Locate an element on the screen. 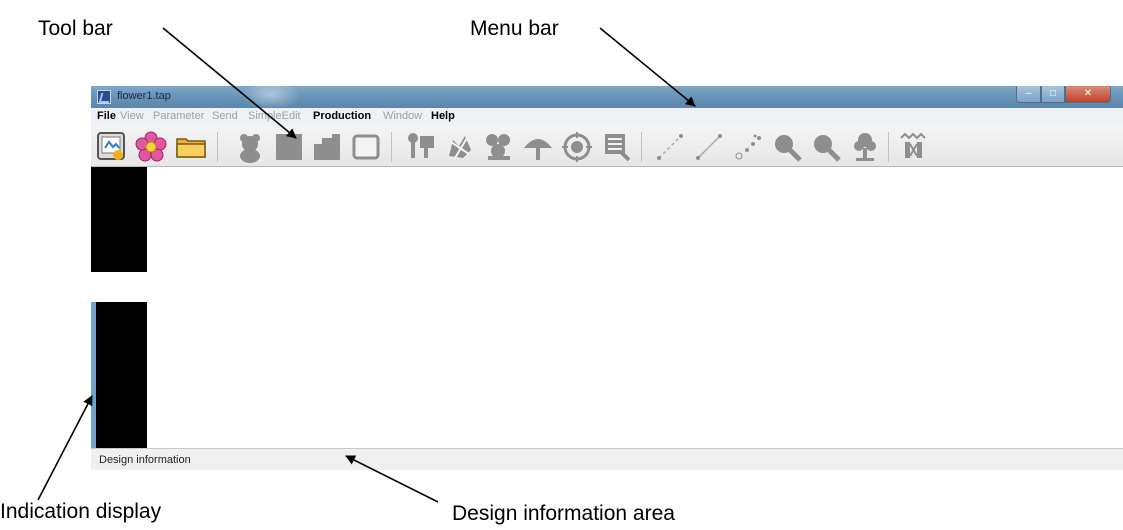  design-information-arrow is located at coordinates (392, 479).